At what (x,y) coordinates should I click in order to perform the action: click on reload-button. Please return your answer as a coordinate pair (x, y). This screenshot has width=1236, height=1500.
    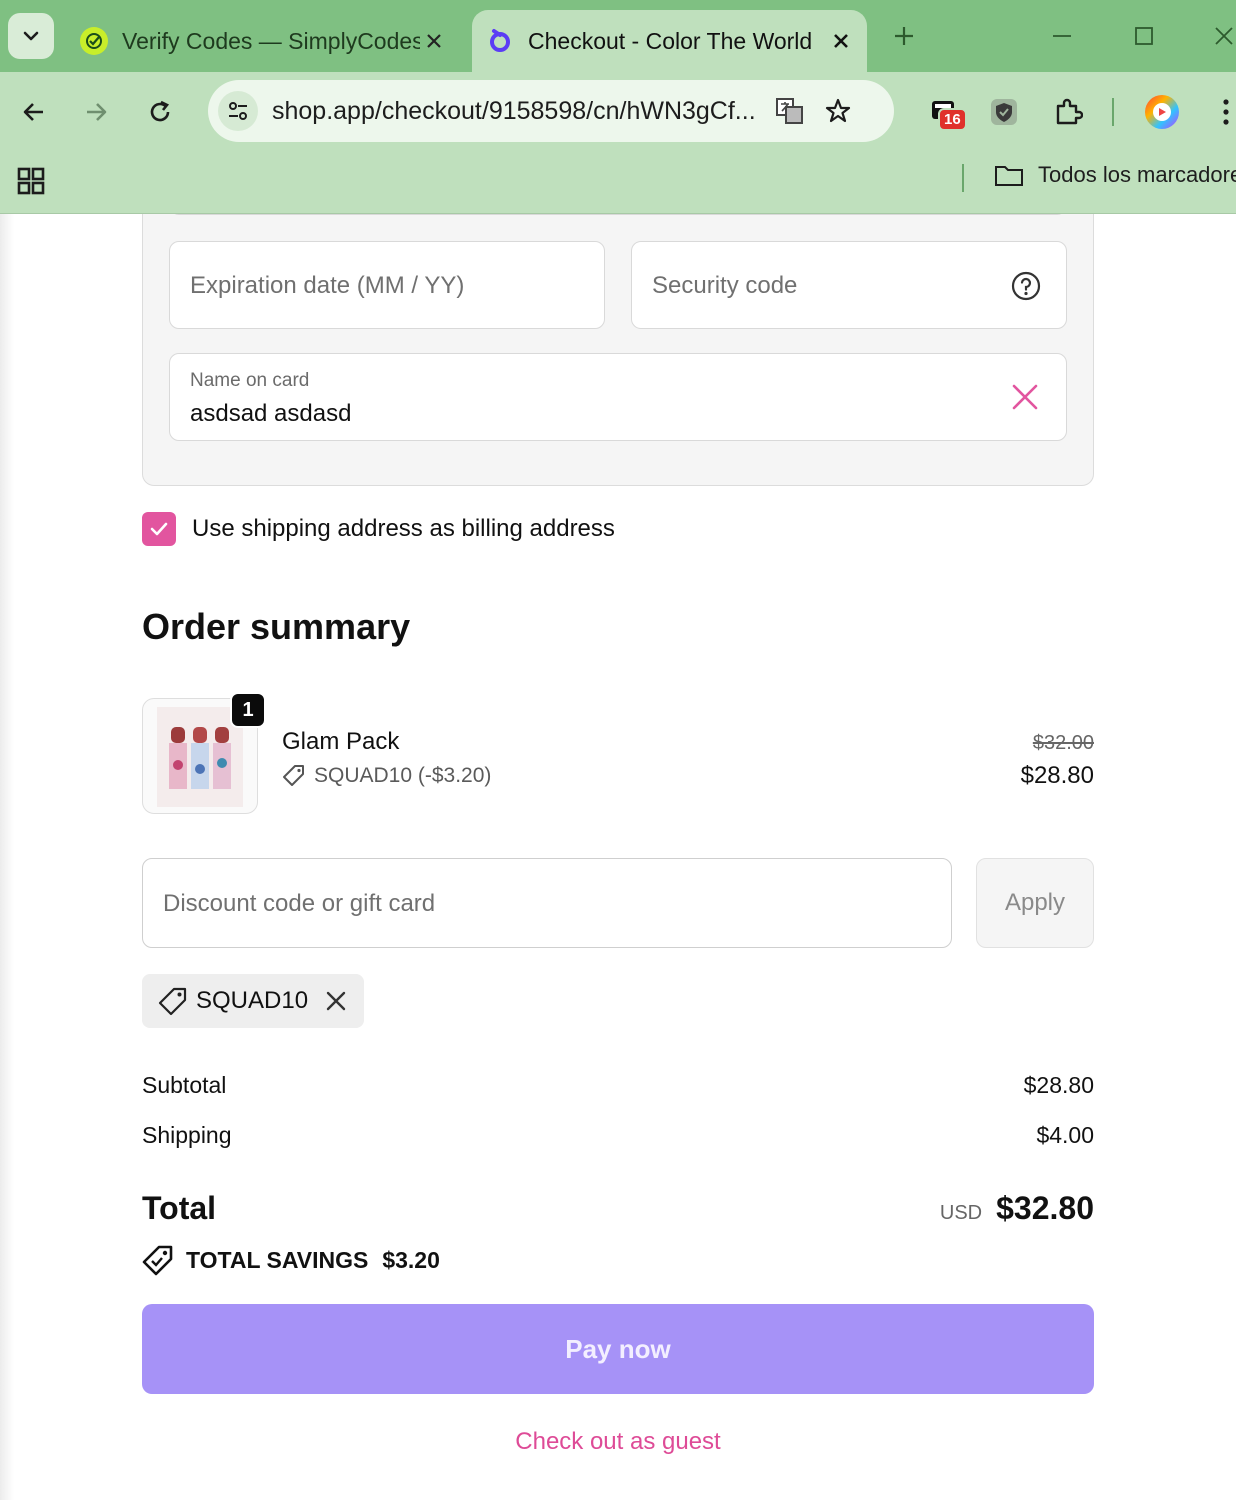
    Looking at the image, I should click on (160, 112).